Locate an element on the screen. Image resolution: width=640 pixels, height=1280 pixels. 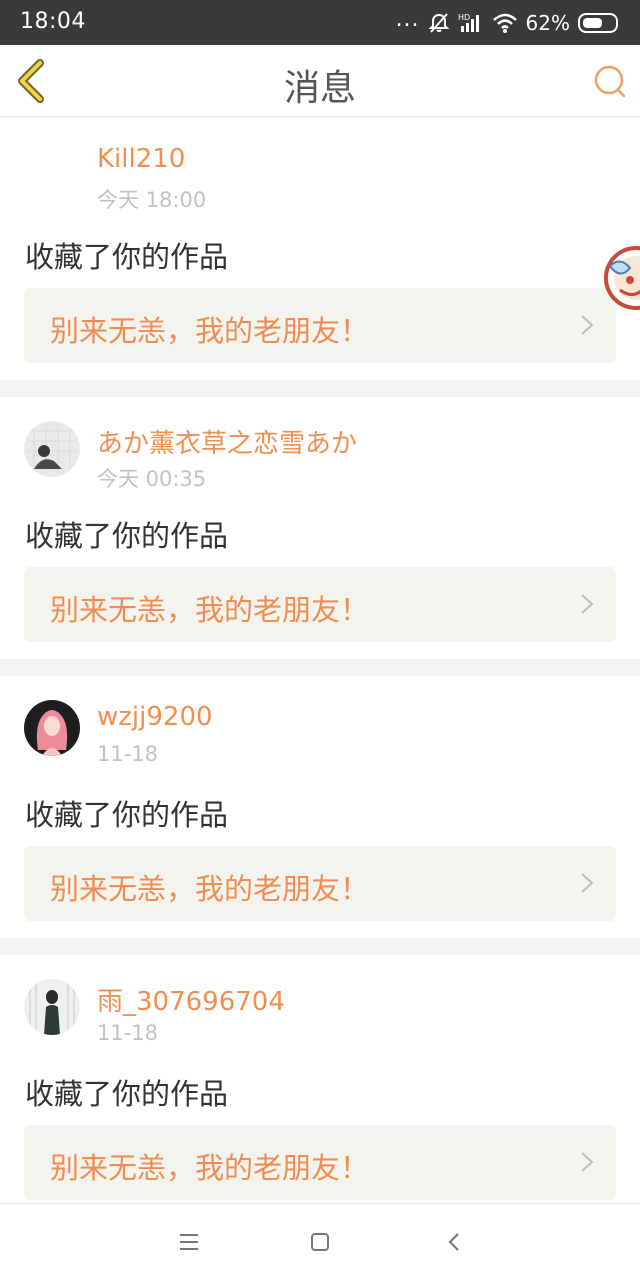
svg-text: HD is located at coordinates (464, 17).